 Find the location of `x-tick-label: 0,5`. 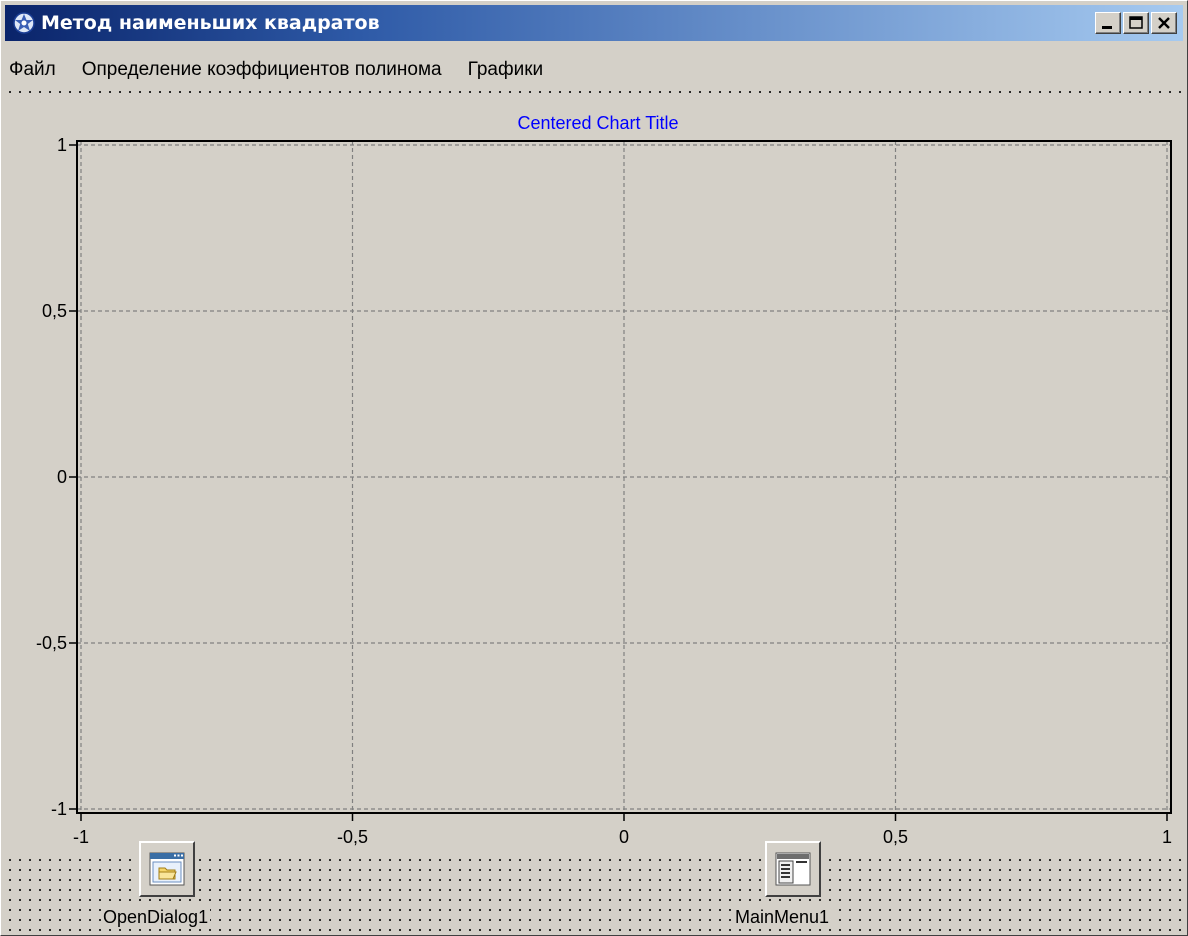

x-tick-label: 0,5 is located at coordinates (895, 837).